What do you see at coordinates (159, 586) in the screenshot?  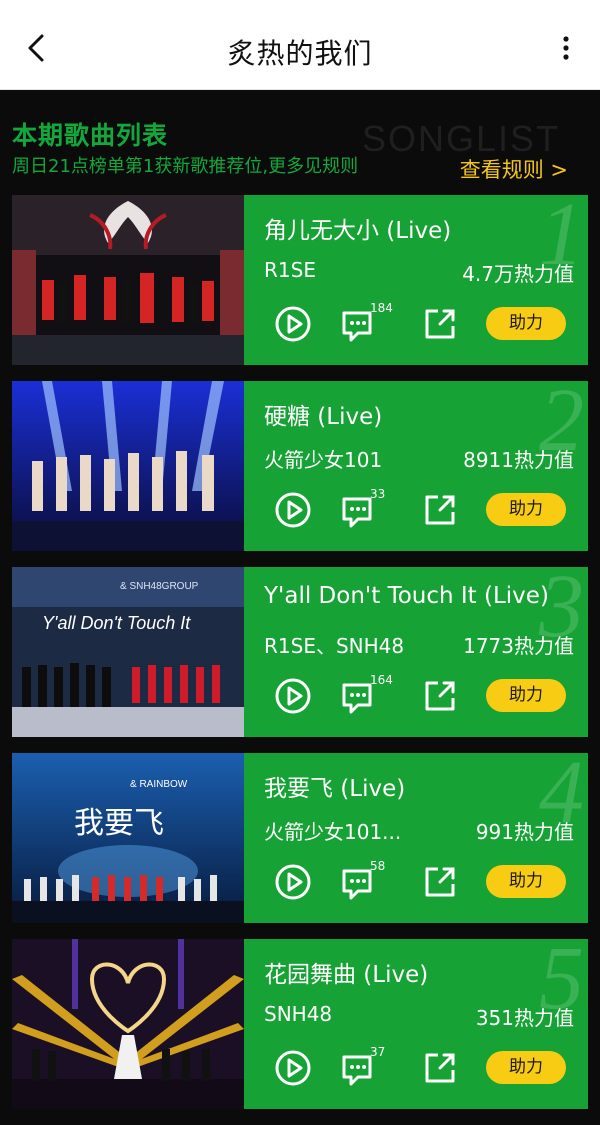 I see `thumb-subtext: & SNH48GROUP` at bounding box center [159, 586].